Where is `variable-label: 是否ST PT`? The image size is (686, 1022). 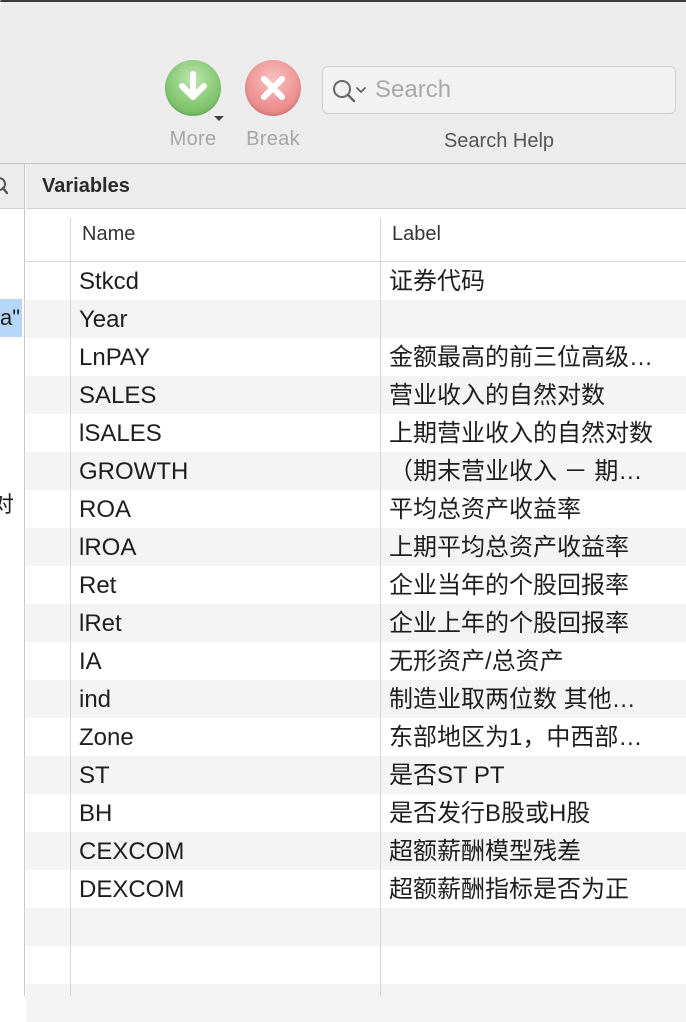
variable-label: 是否ST PT is located at coordinates (447, 775).